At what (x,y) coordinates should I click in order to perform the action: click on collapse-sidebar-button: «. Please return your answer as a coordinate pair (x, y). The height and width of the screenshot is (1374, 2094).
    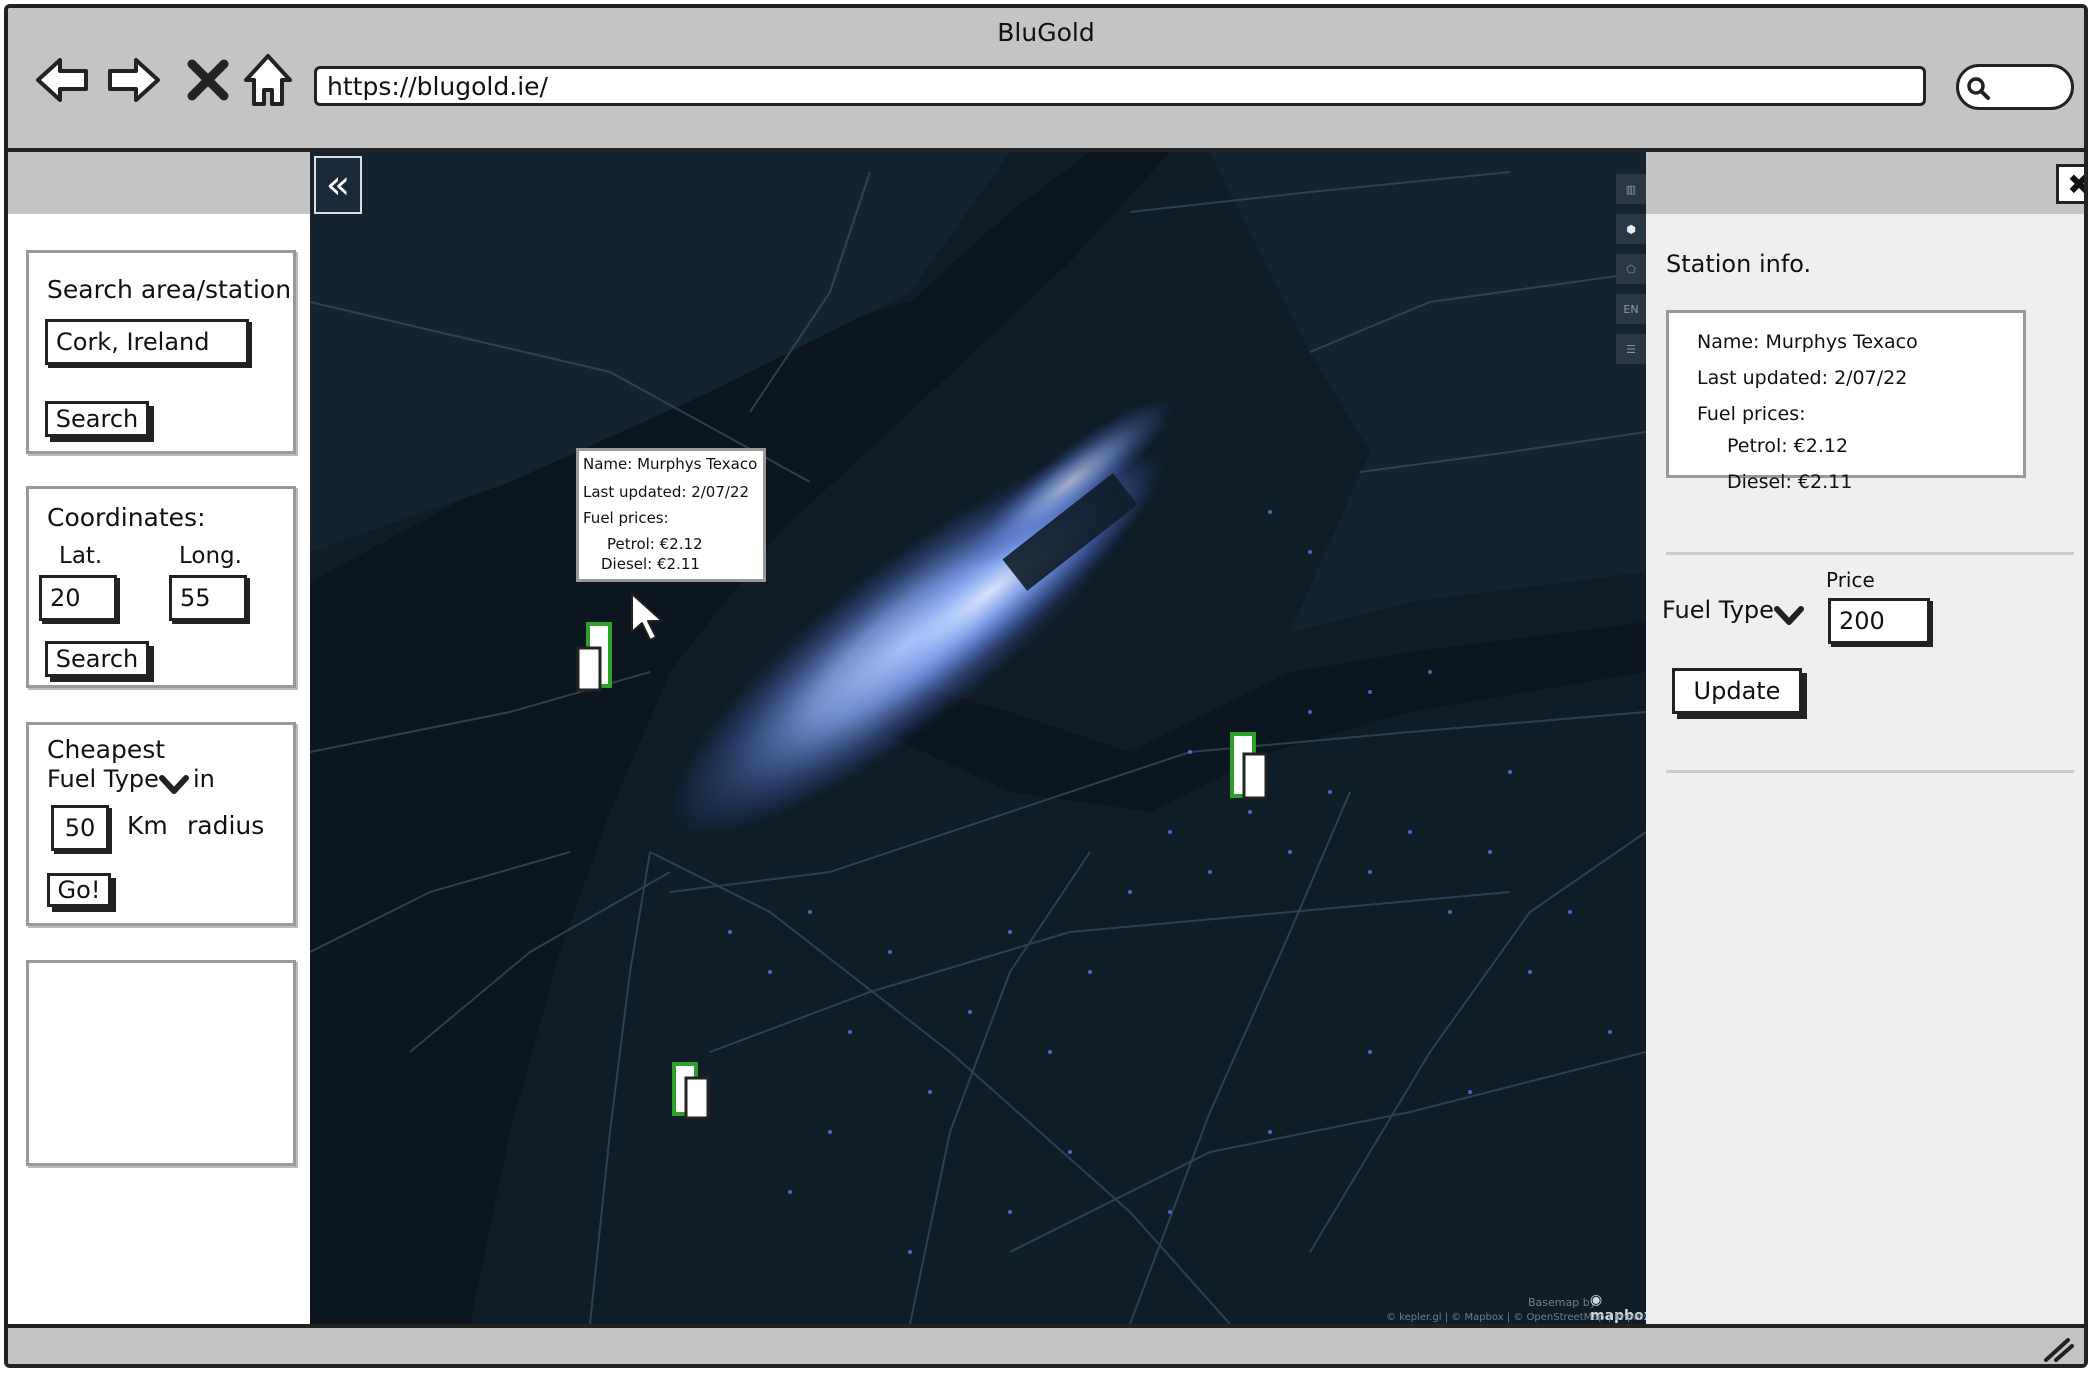
    Looking at the image, I should click on (338, 185).